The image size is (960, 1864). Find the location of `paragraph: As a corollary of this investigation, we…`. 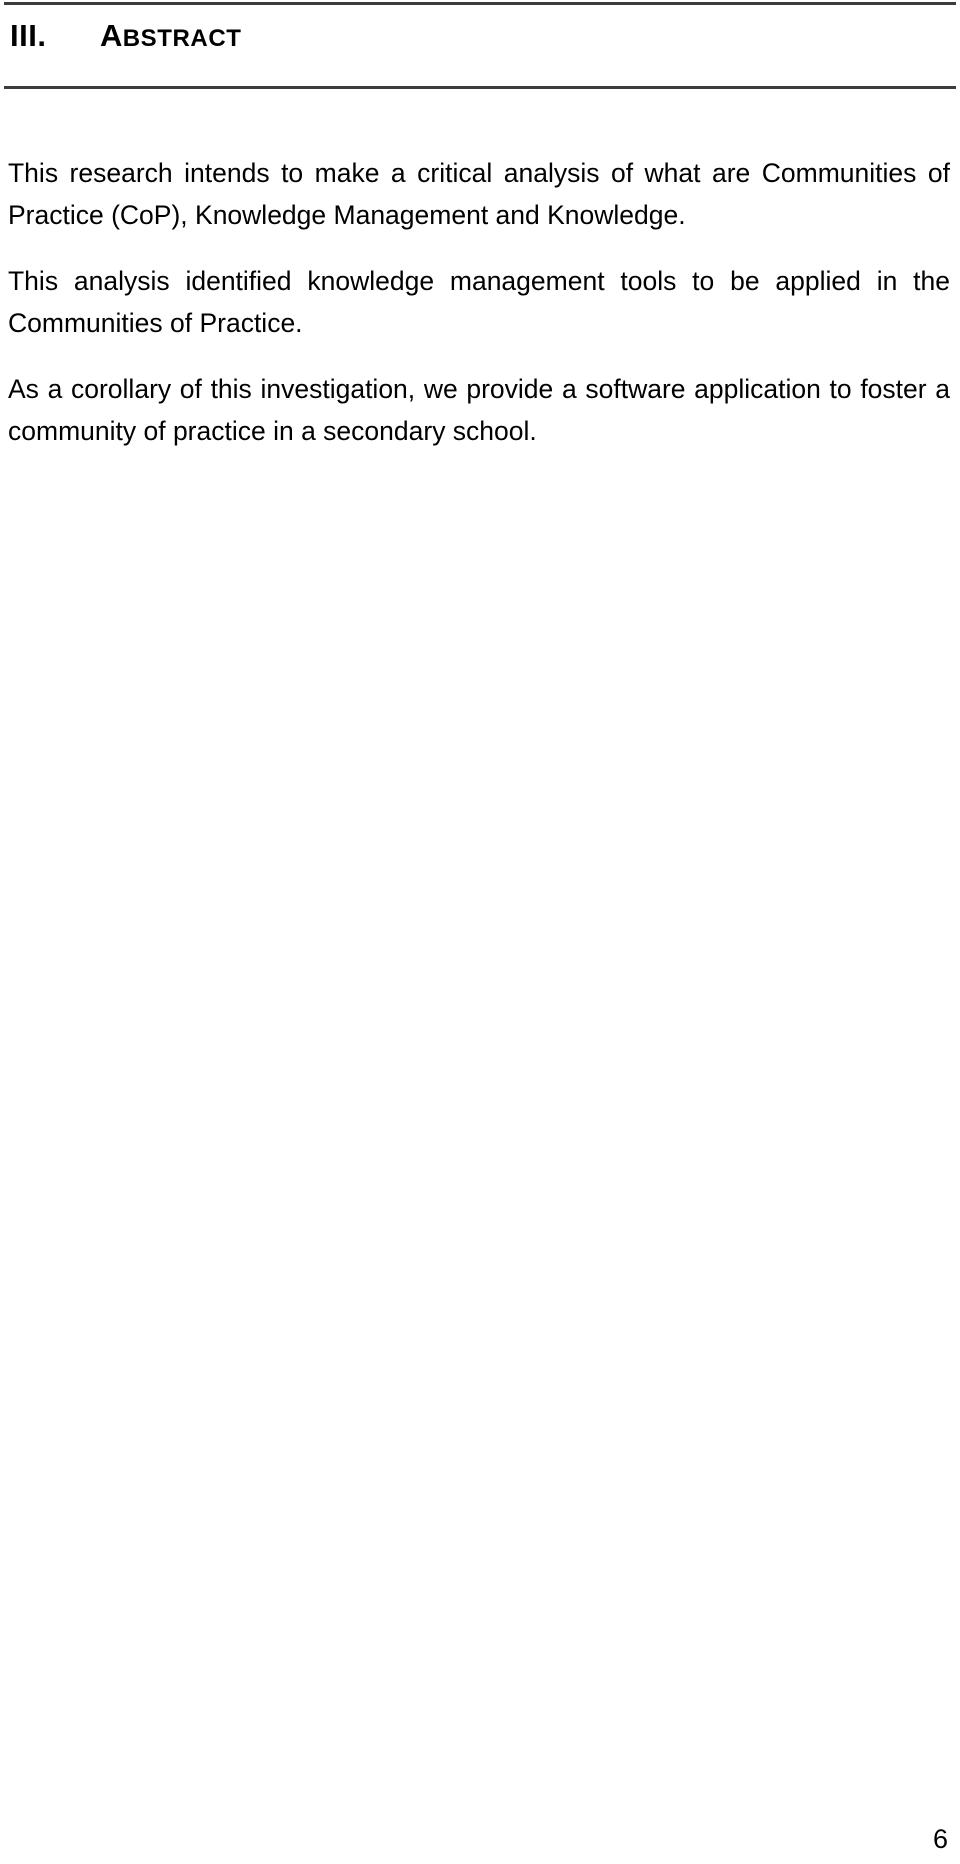

paragraph: As a corollary of this investigation, we… is located at coordinates (479, 410).